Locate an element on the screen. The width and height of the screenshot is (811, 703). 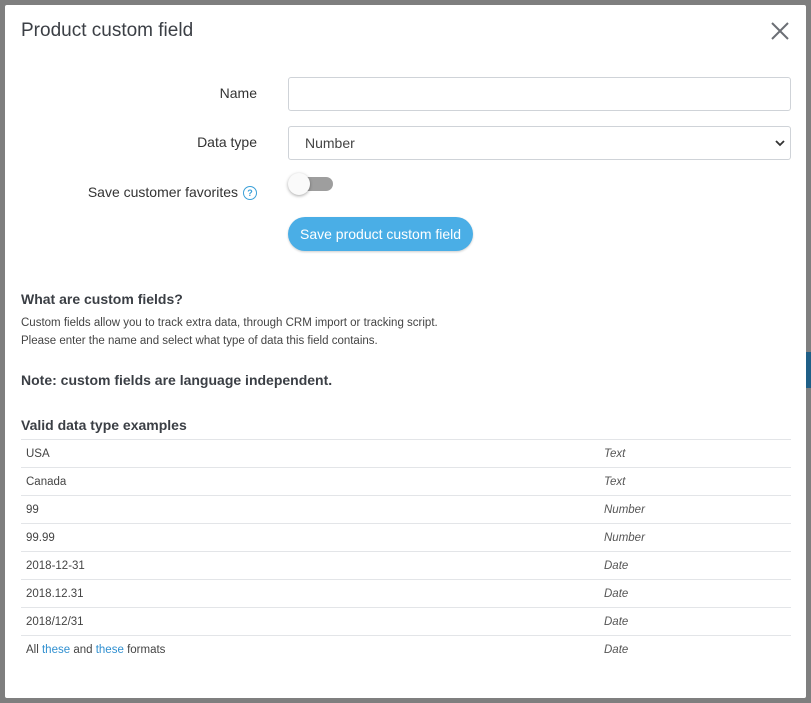
save-favorites-toggle is located at coordinates (311, 184).